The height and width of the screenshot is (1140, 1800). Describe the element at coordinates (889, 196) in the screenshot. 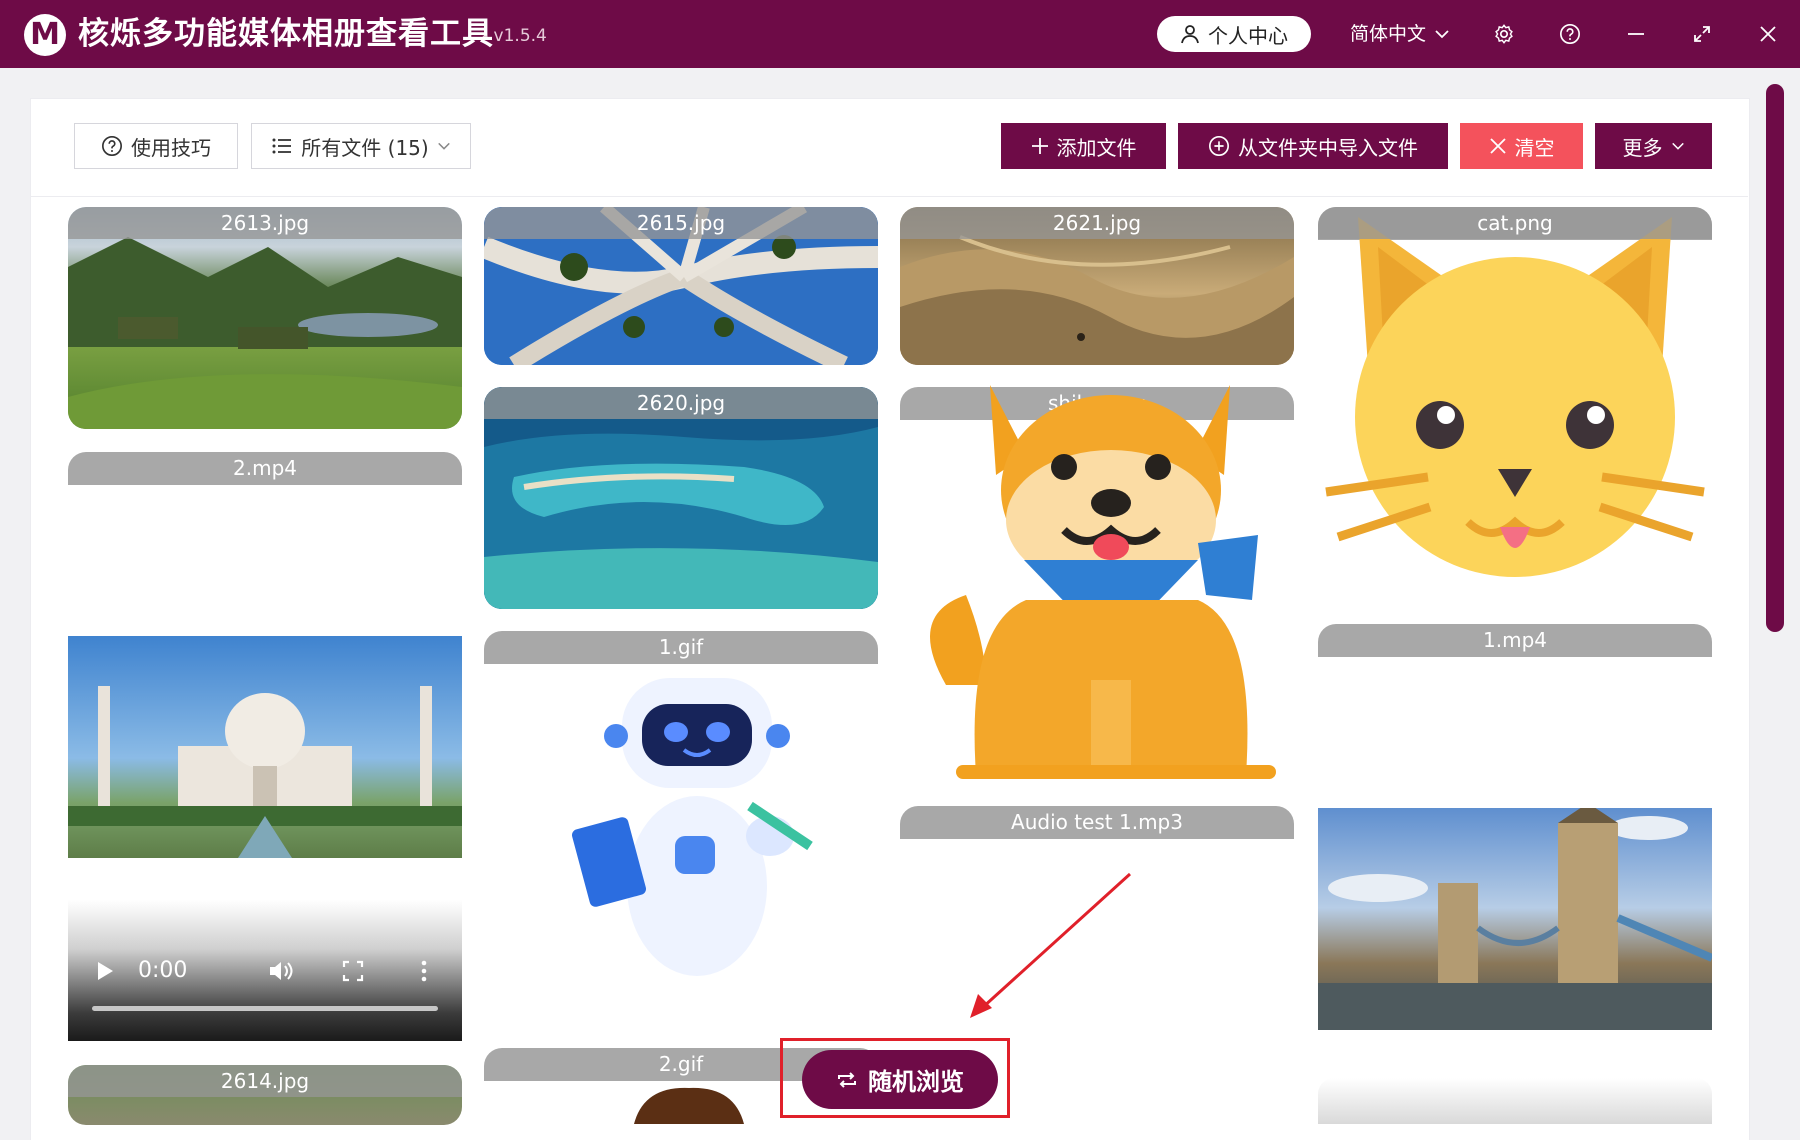

I see `toolbar-divider` at that location.